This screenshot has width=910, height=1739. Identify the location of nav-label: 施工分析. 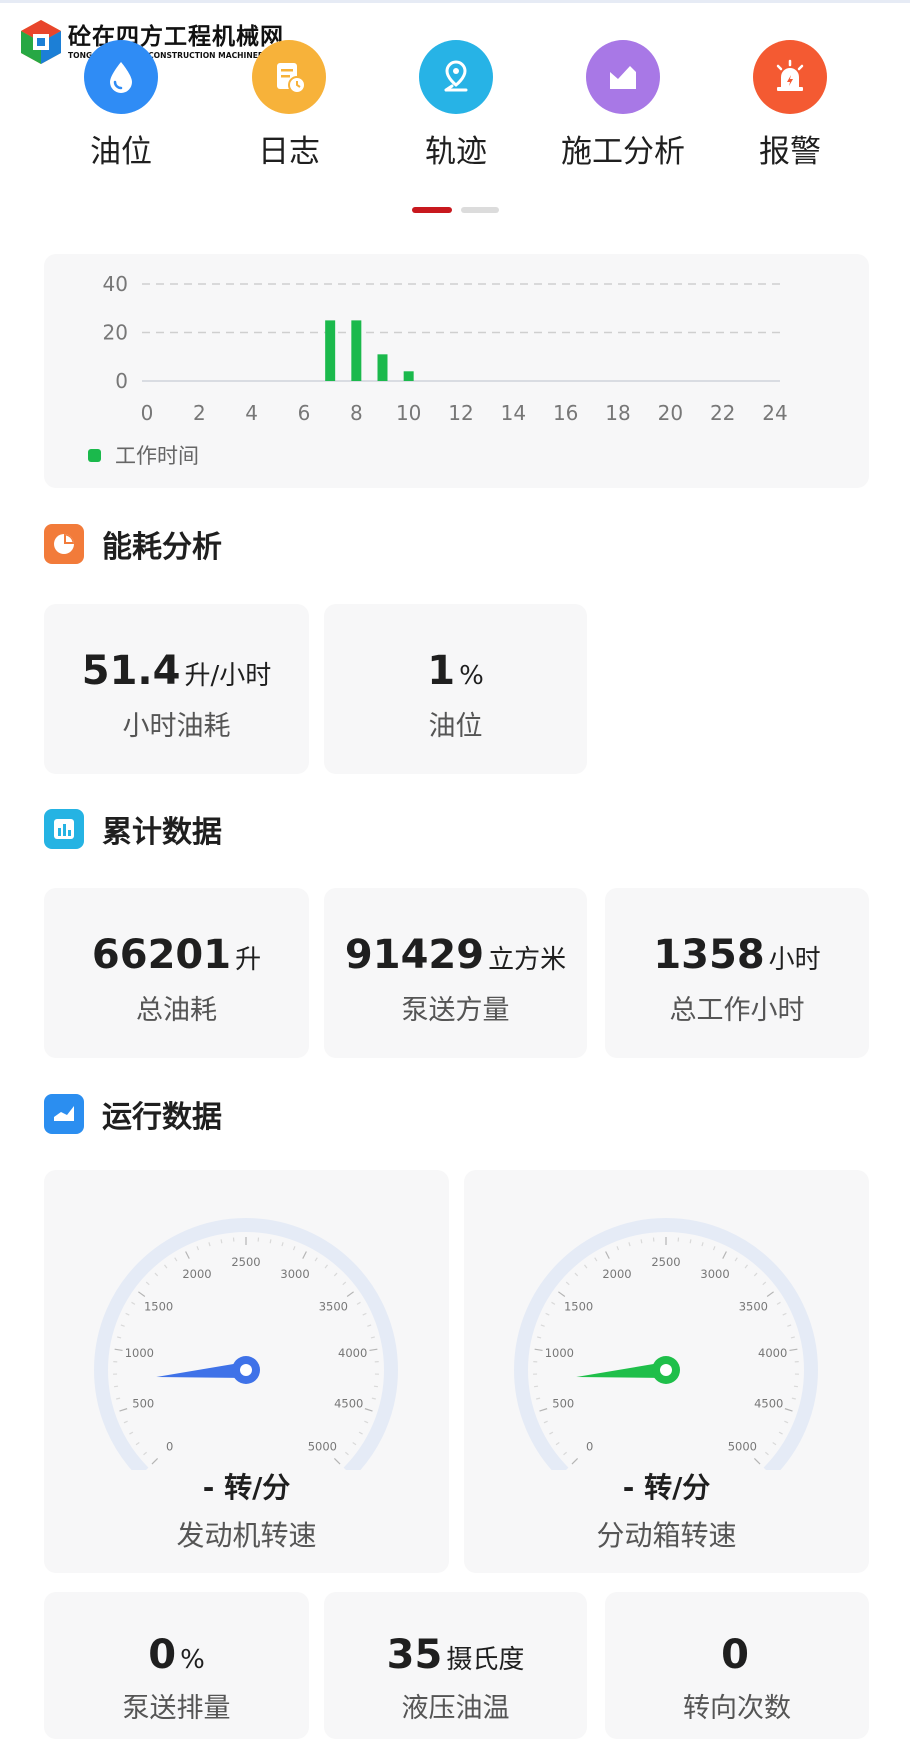
(623, 152).